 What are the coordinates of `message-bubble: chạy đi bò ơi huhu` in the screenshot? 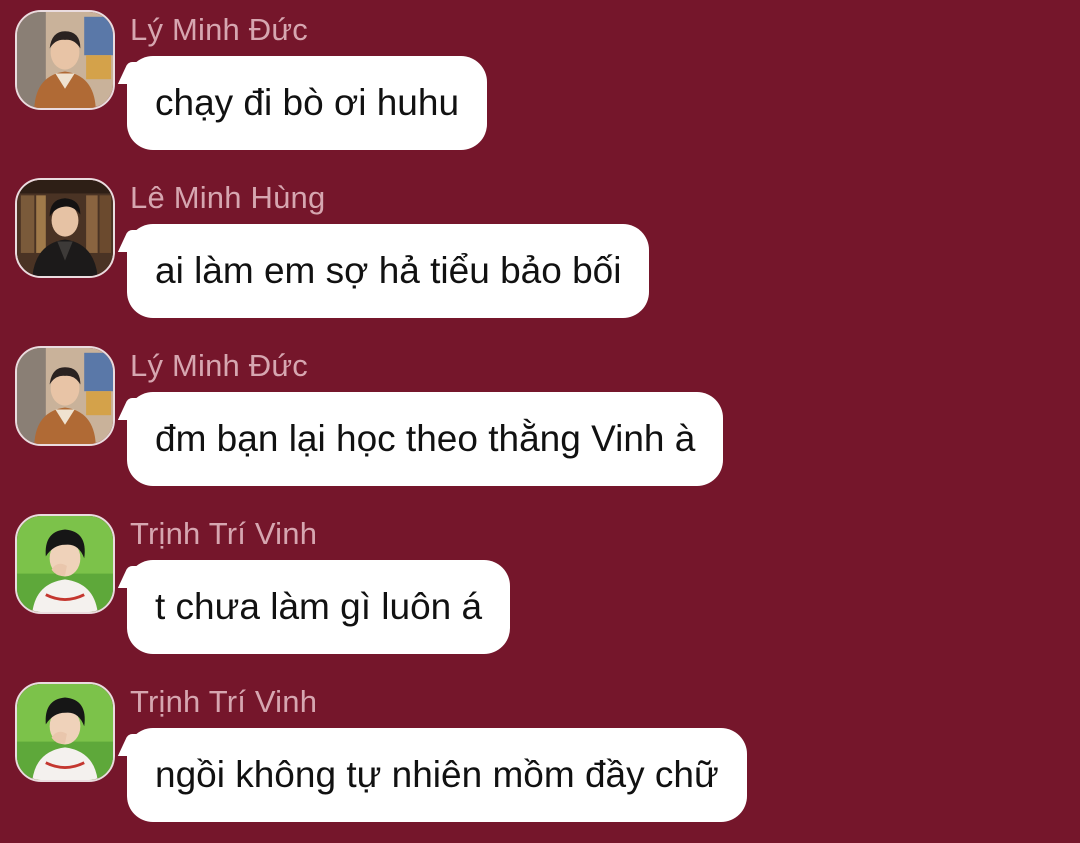 It's located at (307, 103).